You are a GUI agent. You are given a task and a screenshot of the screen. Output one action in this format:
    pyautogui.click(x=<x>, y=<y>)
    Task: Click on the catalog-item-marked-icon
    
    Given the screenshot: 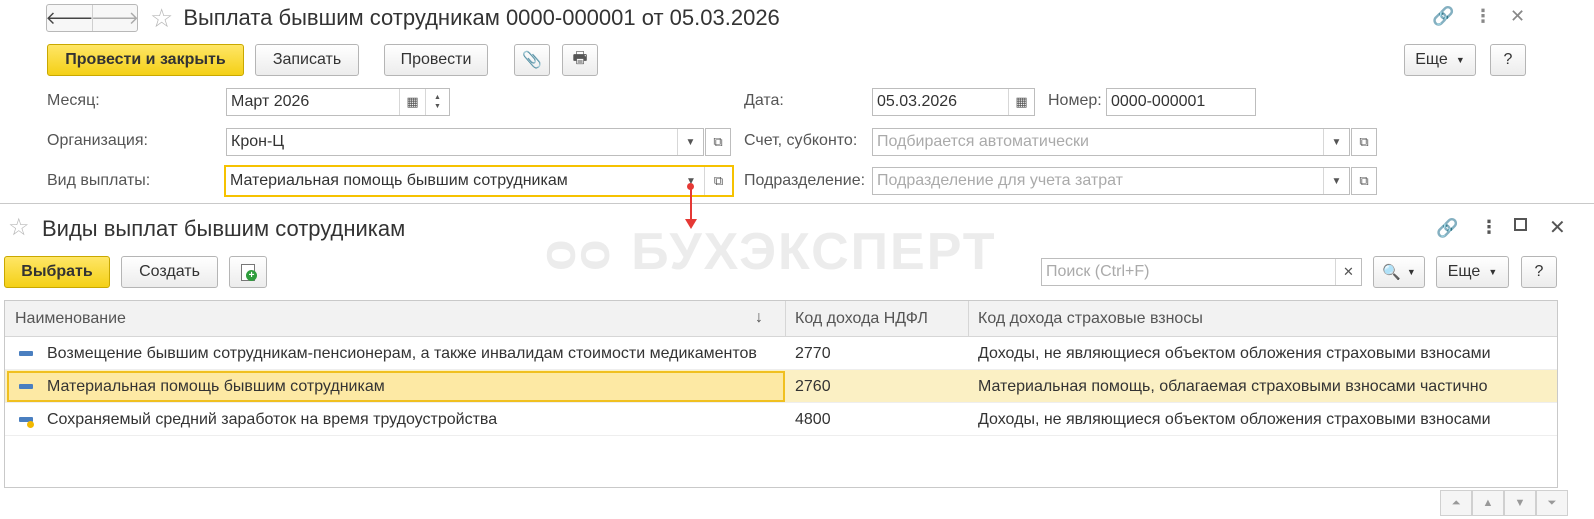 What is the action you would take?
    pyautogui.click(x=26, y=422)
    